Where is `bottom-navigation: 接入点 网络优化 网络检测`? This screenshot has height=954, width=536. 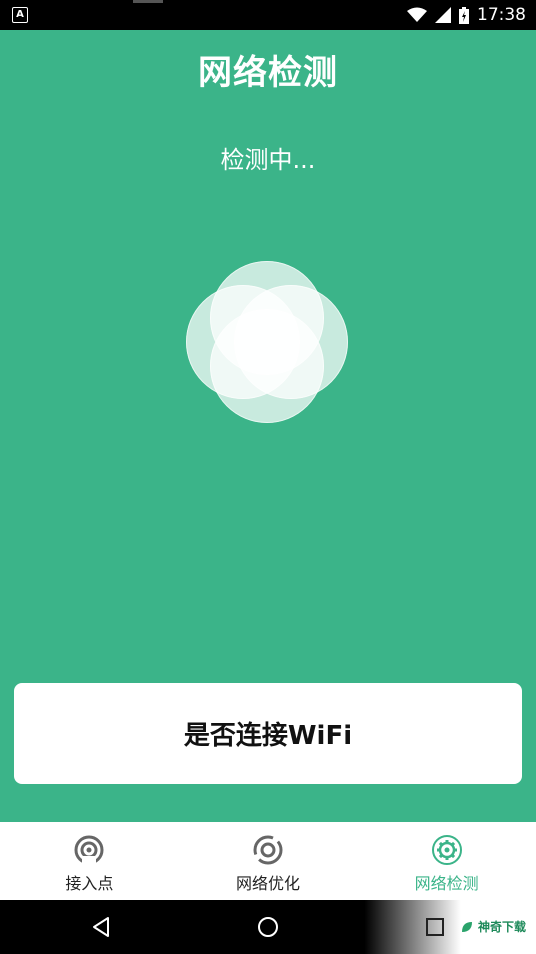 bottom-navigation: 接入点 网络优化 网络检测 is located at coordinates (268, 861).